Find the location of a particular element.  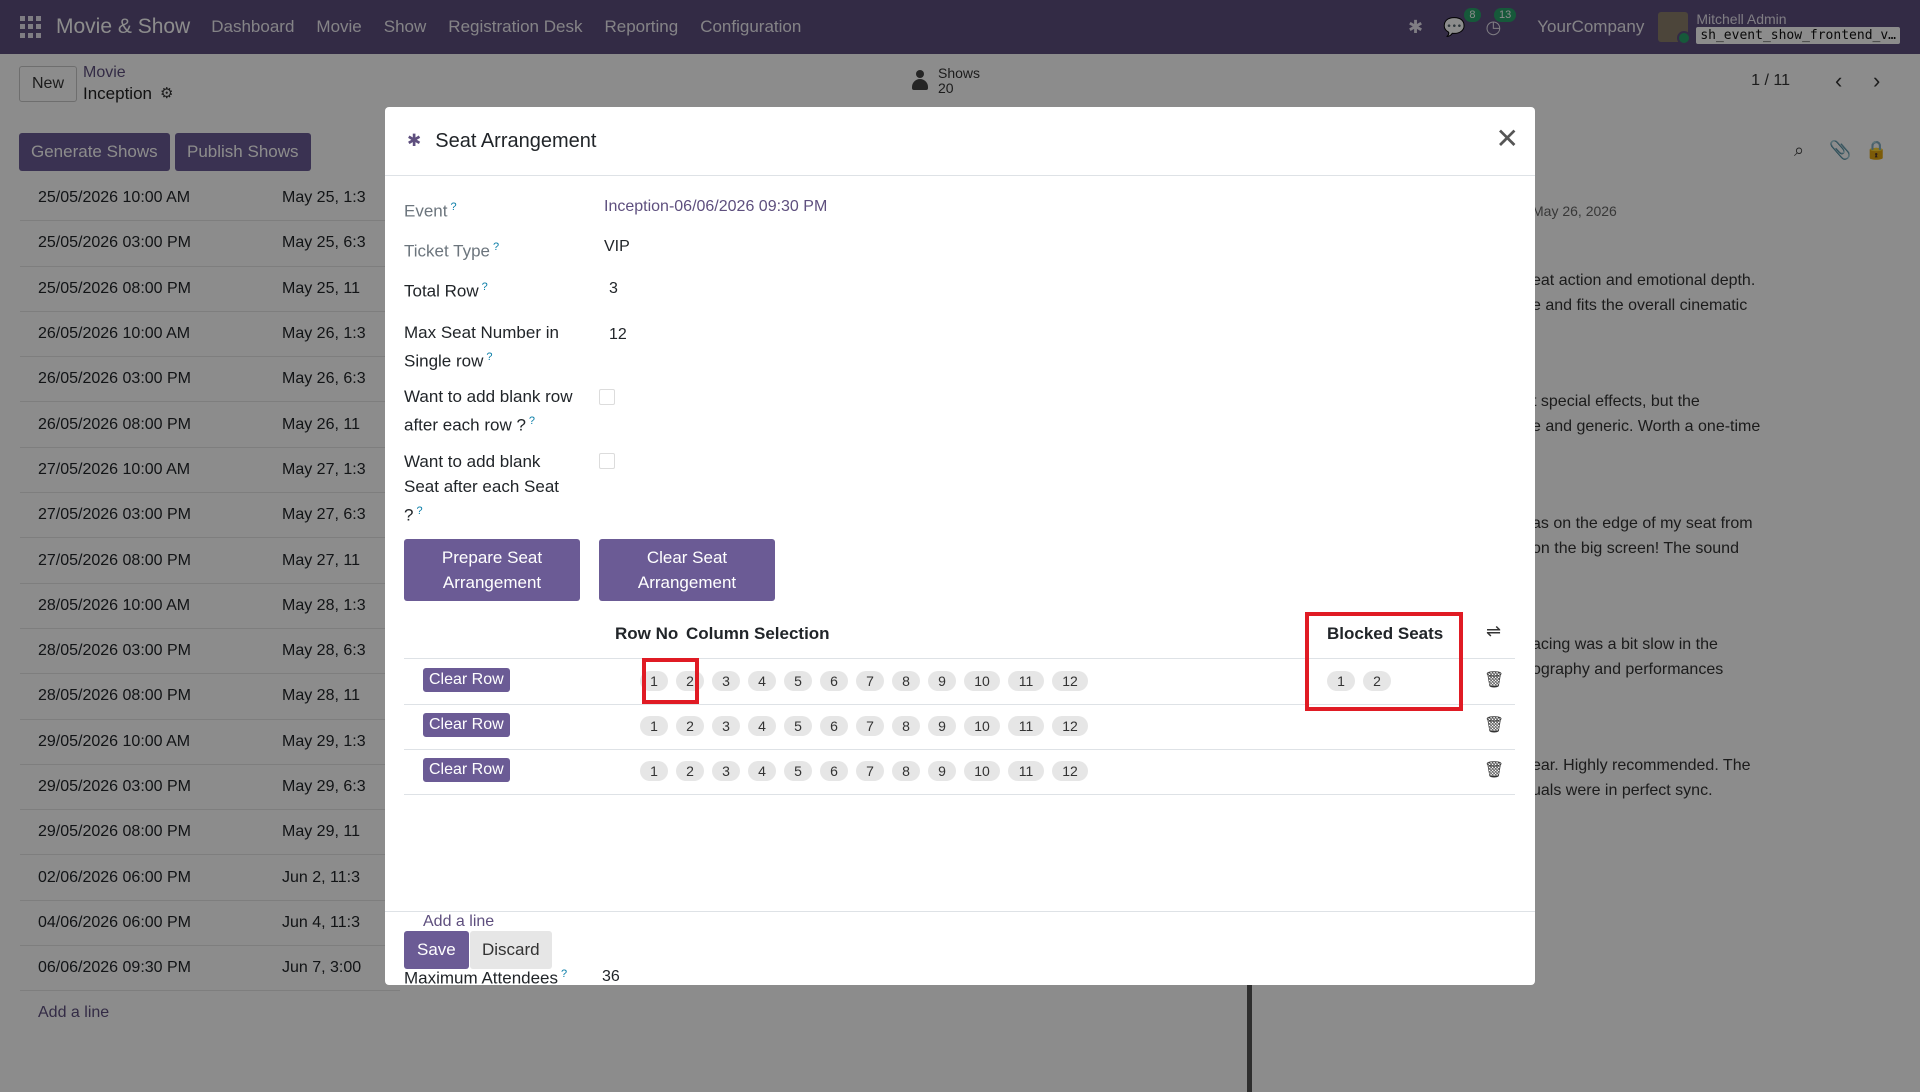

total-row-input: 3 is located at coordinates (613, 289).